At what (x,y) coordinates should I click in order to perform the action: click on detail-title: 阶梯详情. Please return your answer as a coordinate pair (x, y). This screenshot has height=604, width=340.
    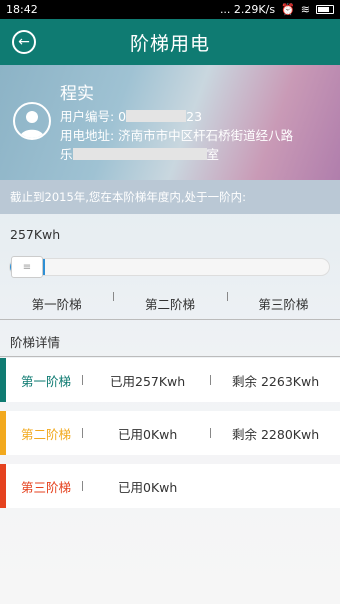
    Looking at the image, I should click on (35, 342).